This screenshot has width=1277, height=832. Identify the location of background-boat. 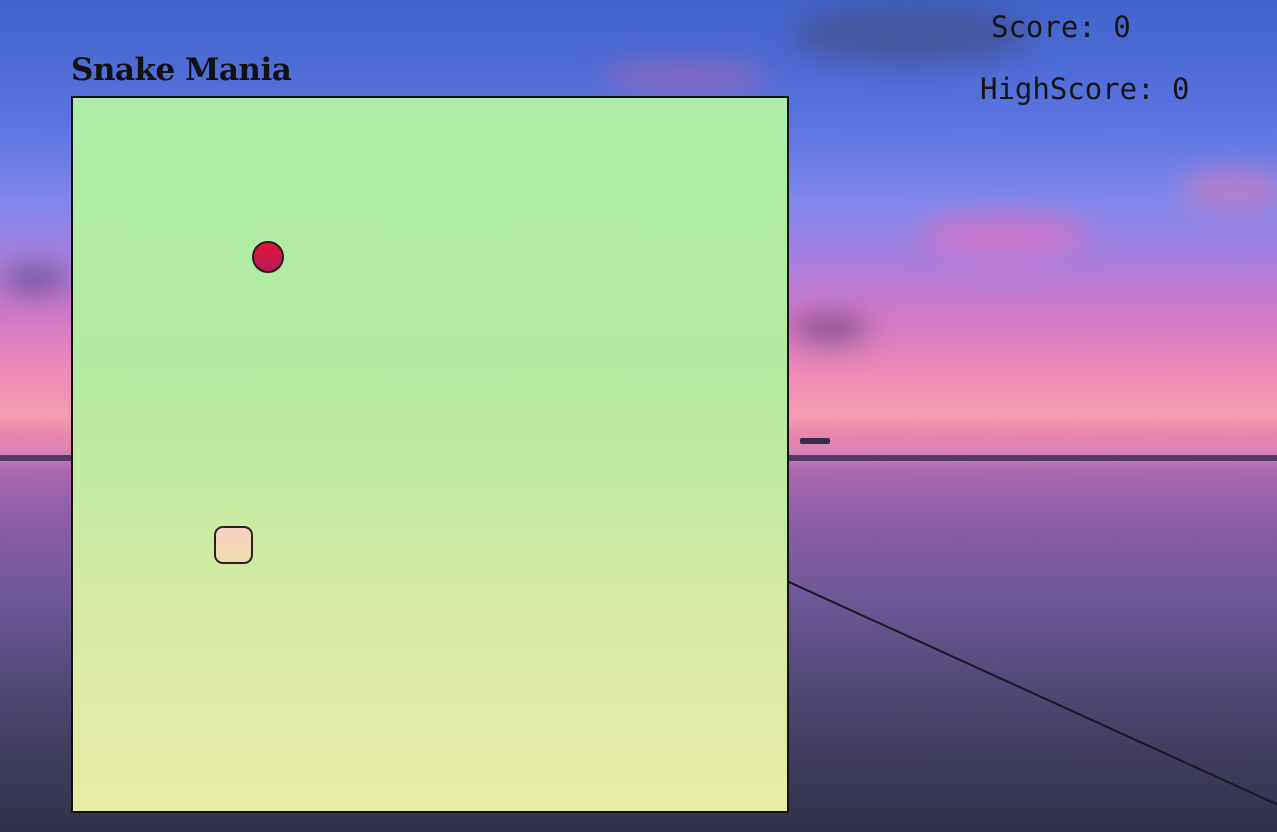
(815, 441).